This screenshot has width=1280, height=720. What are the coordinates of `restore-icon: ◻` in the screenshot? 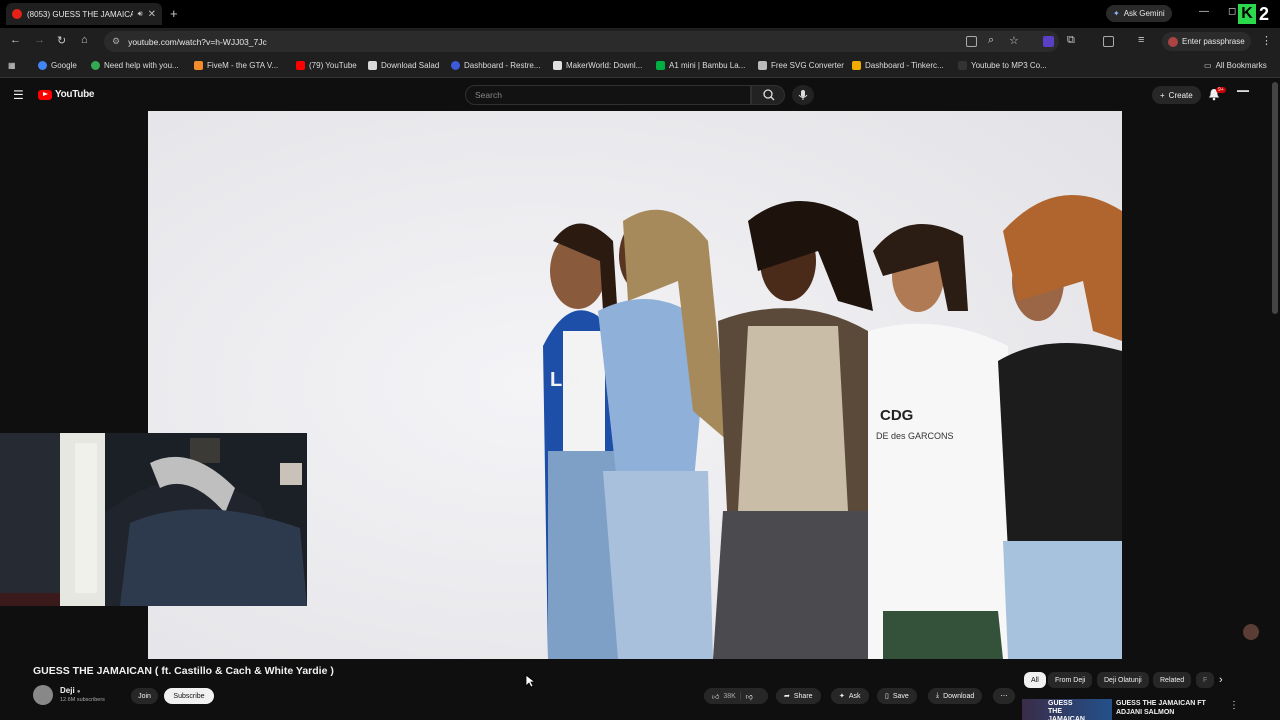 It's located at (1232, 11).